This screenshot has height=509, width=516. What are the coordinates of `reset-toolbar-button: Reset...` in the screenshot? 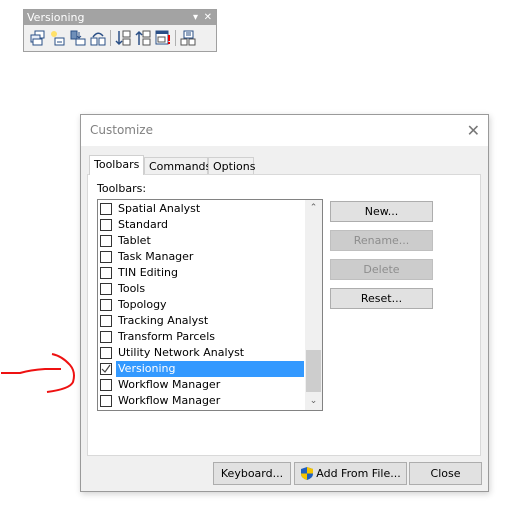 It's located at (381, 298).